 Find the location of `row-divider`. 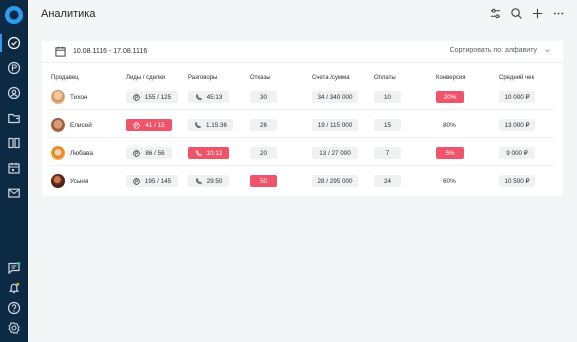

row-divider is located at coordinates (302, 165).